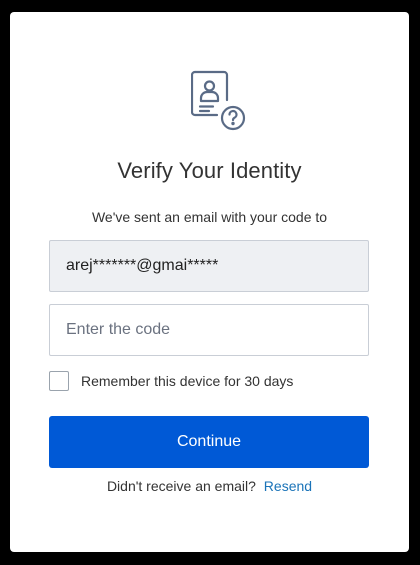  What do you see at coordinates (209, 170) in the screenshot?
I see `page-title: Verify Your Identity` at bounding box center [209, 170].